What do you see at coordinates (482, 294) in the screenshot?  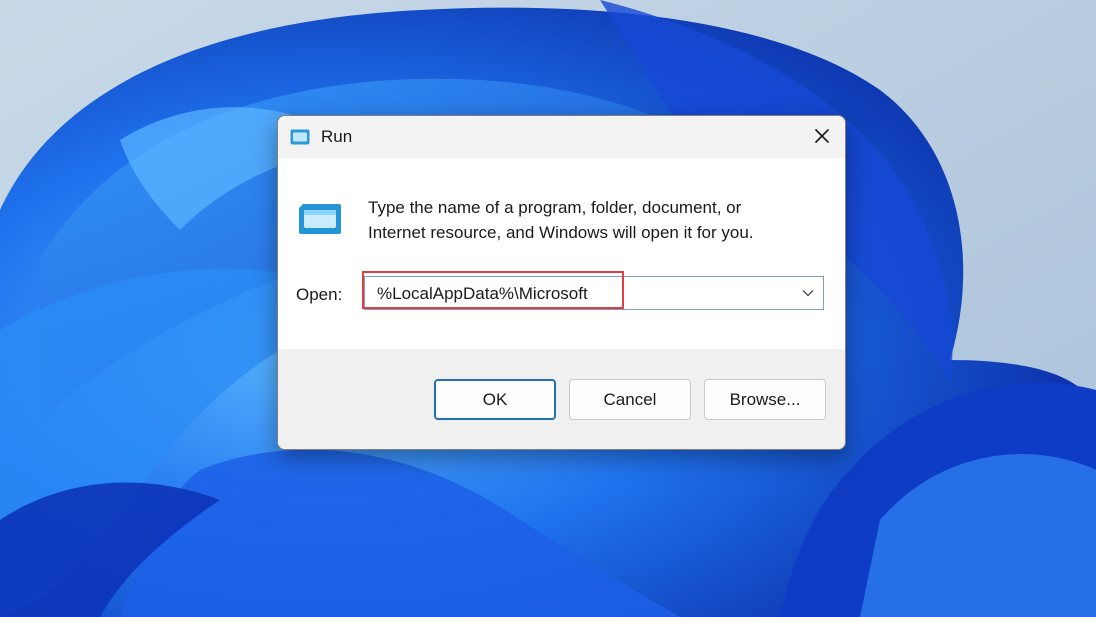 I see `open-input: %LocalAppData%\Microsoft` at bounding box center [482, 294].